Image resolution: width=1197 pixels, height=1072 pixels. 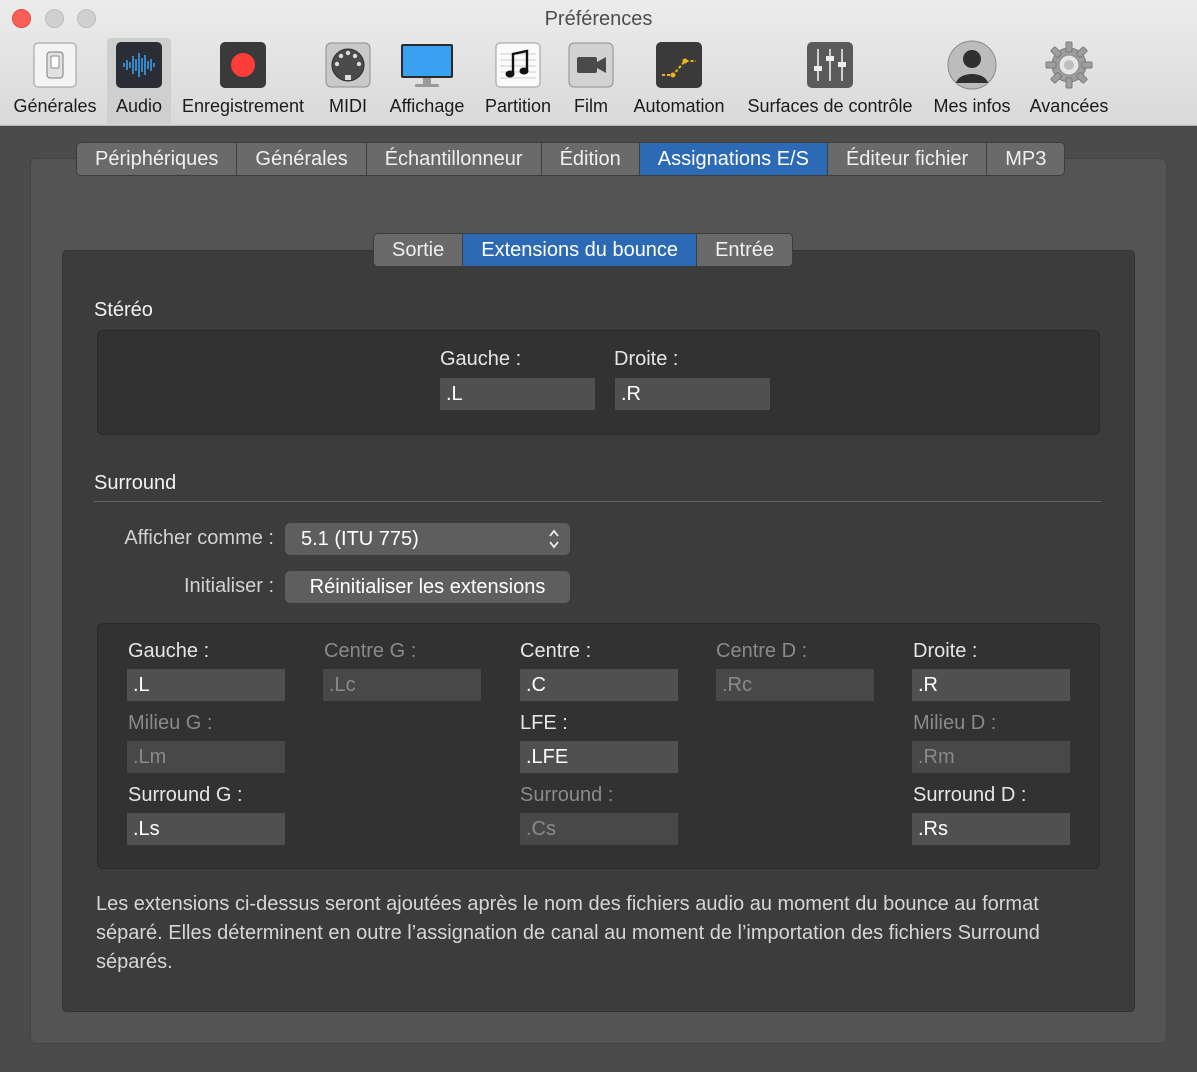 I want to click on channel-lfe-label: LFE :, so click(x=544, y=723).